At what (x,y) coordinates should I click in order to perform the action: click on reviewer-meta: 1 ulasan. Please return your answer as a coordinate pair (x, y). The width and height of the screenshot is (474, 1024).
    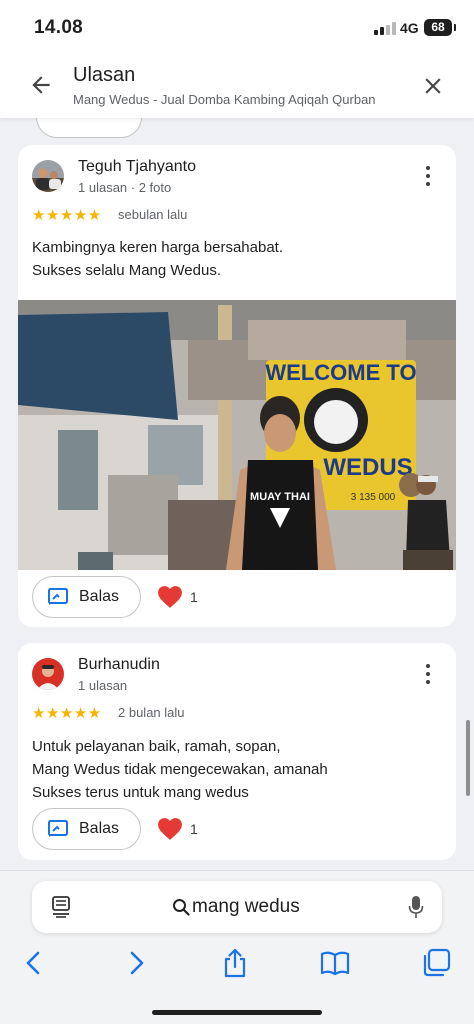
    Looking at the image, I should click on (103, 685).